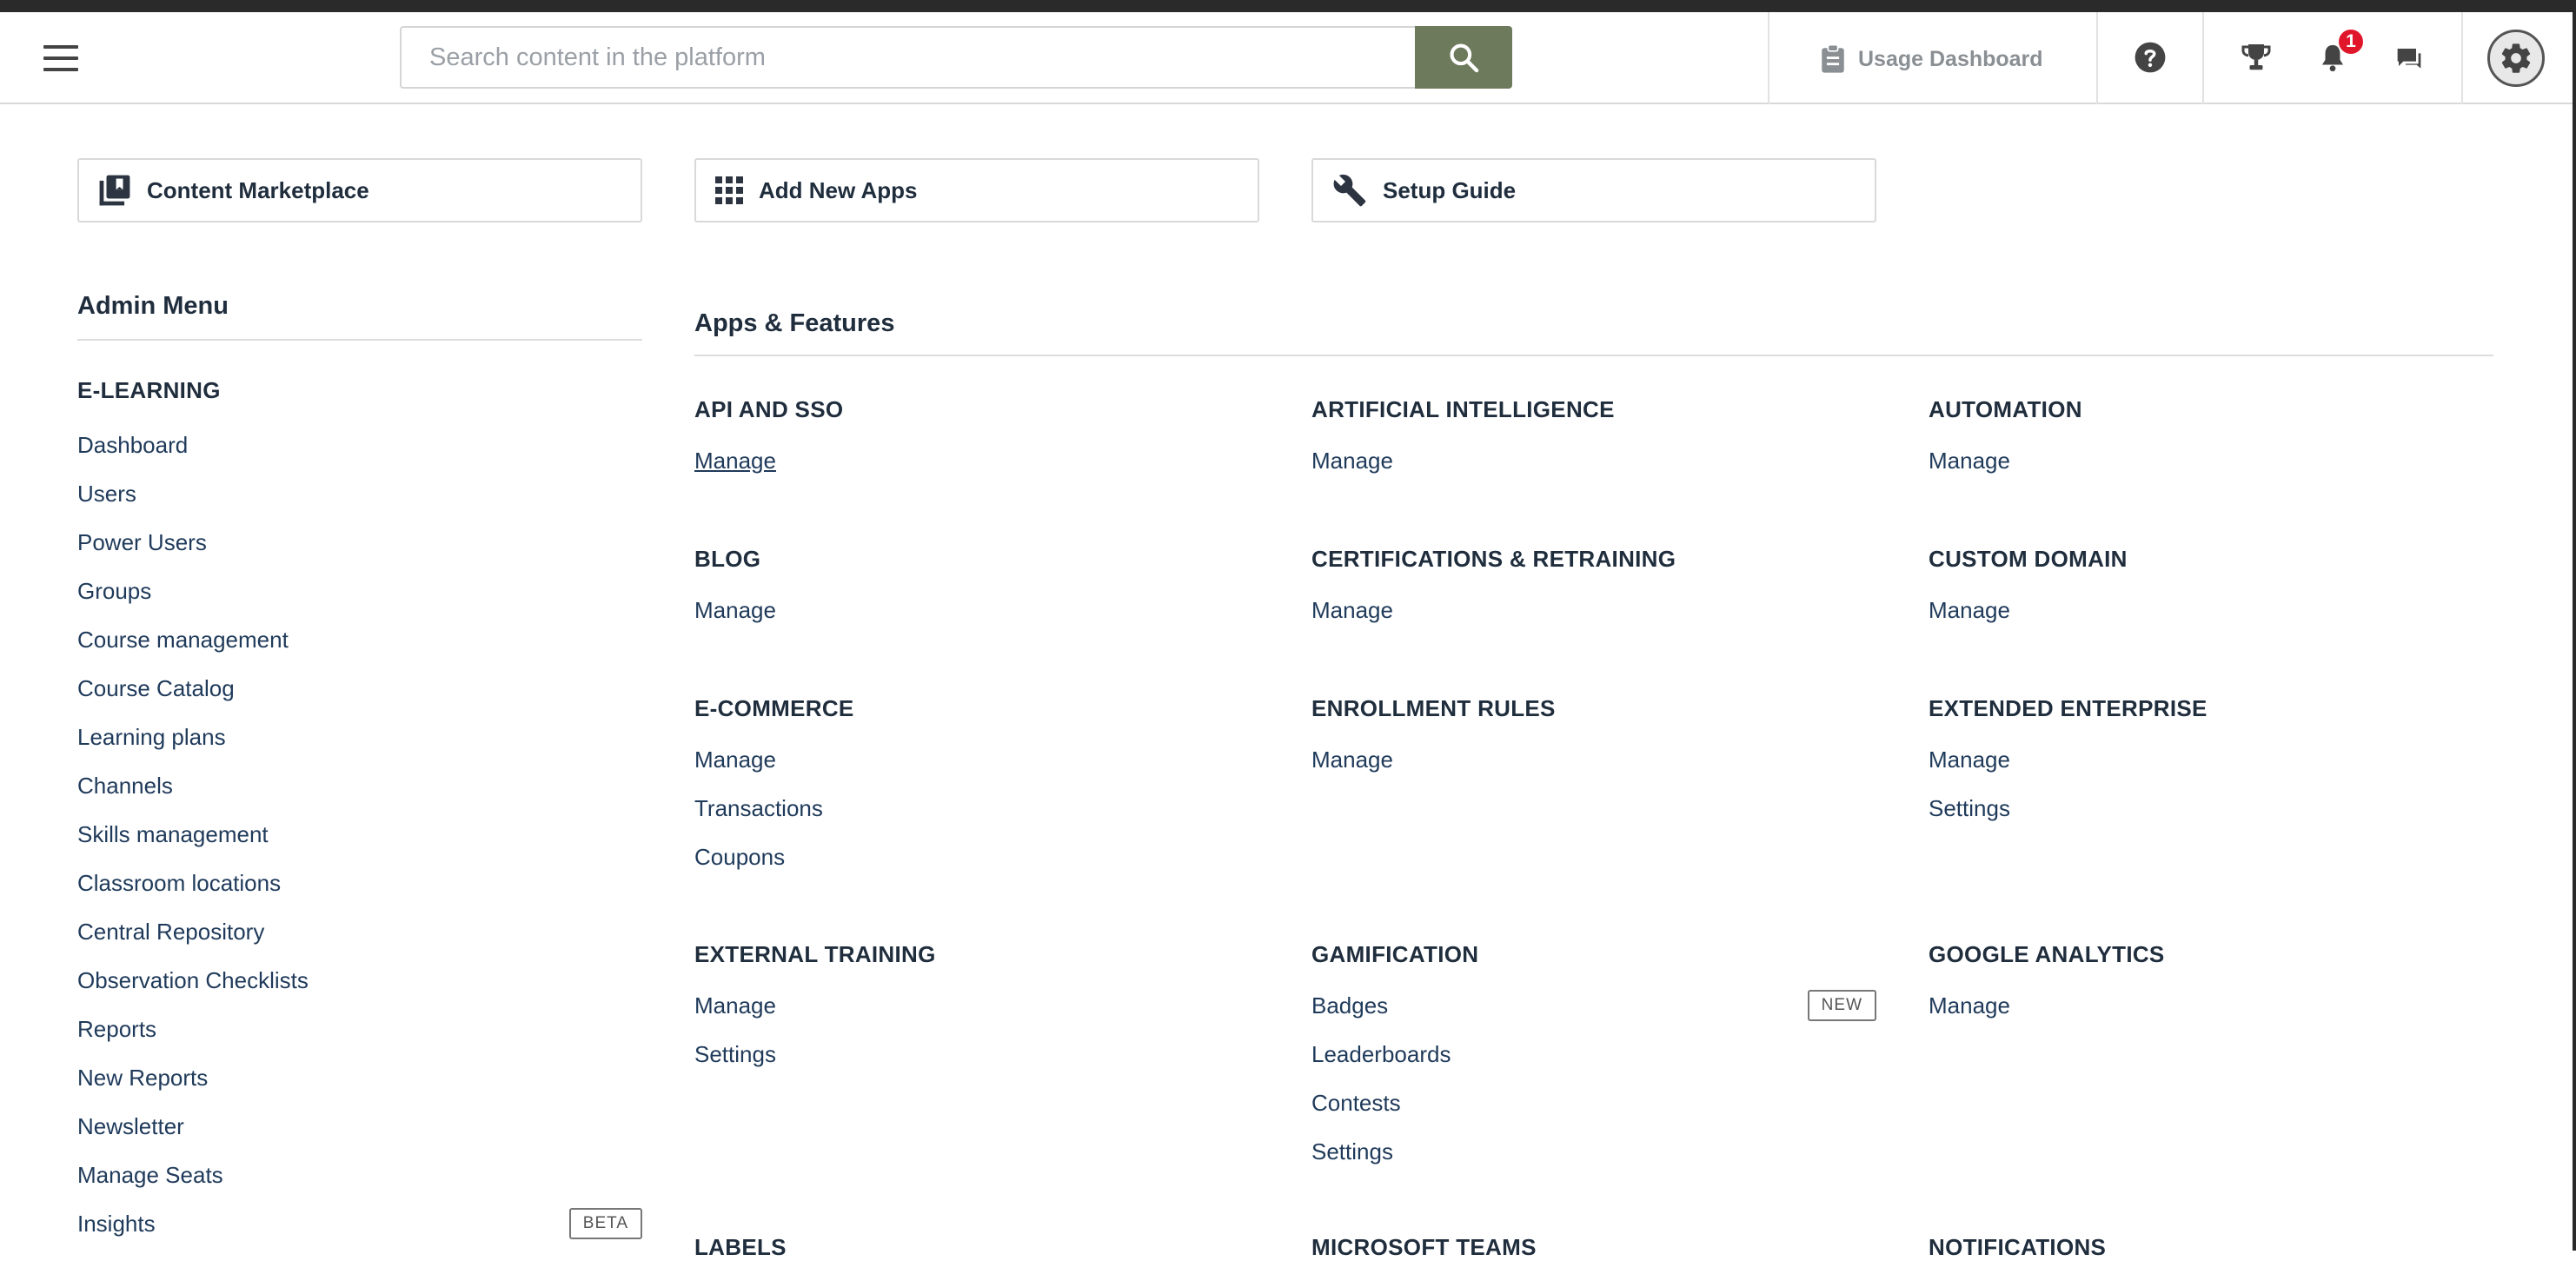 Image resolution: width=2576 pixels, height=1261 pixels. Describe the element at coordinates (1833, 58) in the screenshot. I see `clipboard-icon` at that location.